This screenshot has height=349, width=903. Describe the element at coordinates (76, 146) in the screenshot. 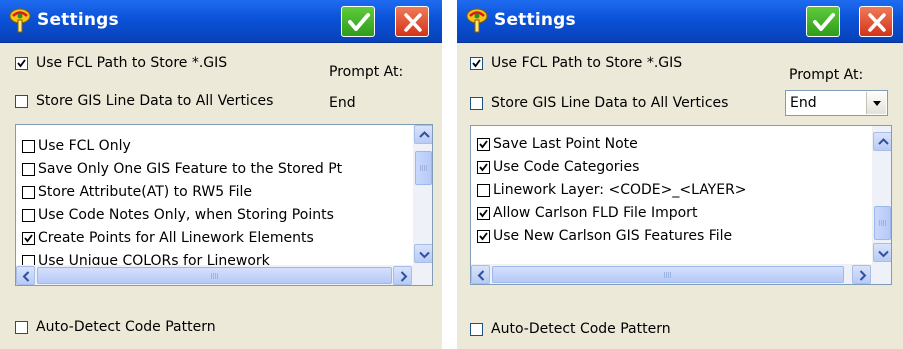

I see `list-item: Use FCL Only` at that location.